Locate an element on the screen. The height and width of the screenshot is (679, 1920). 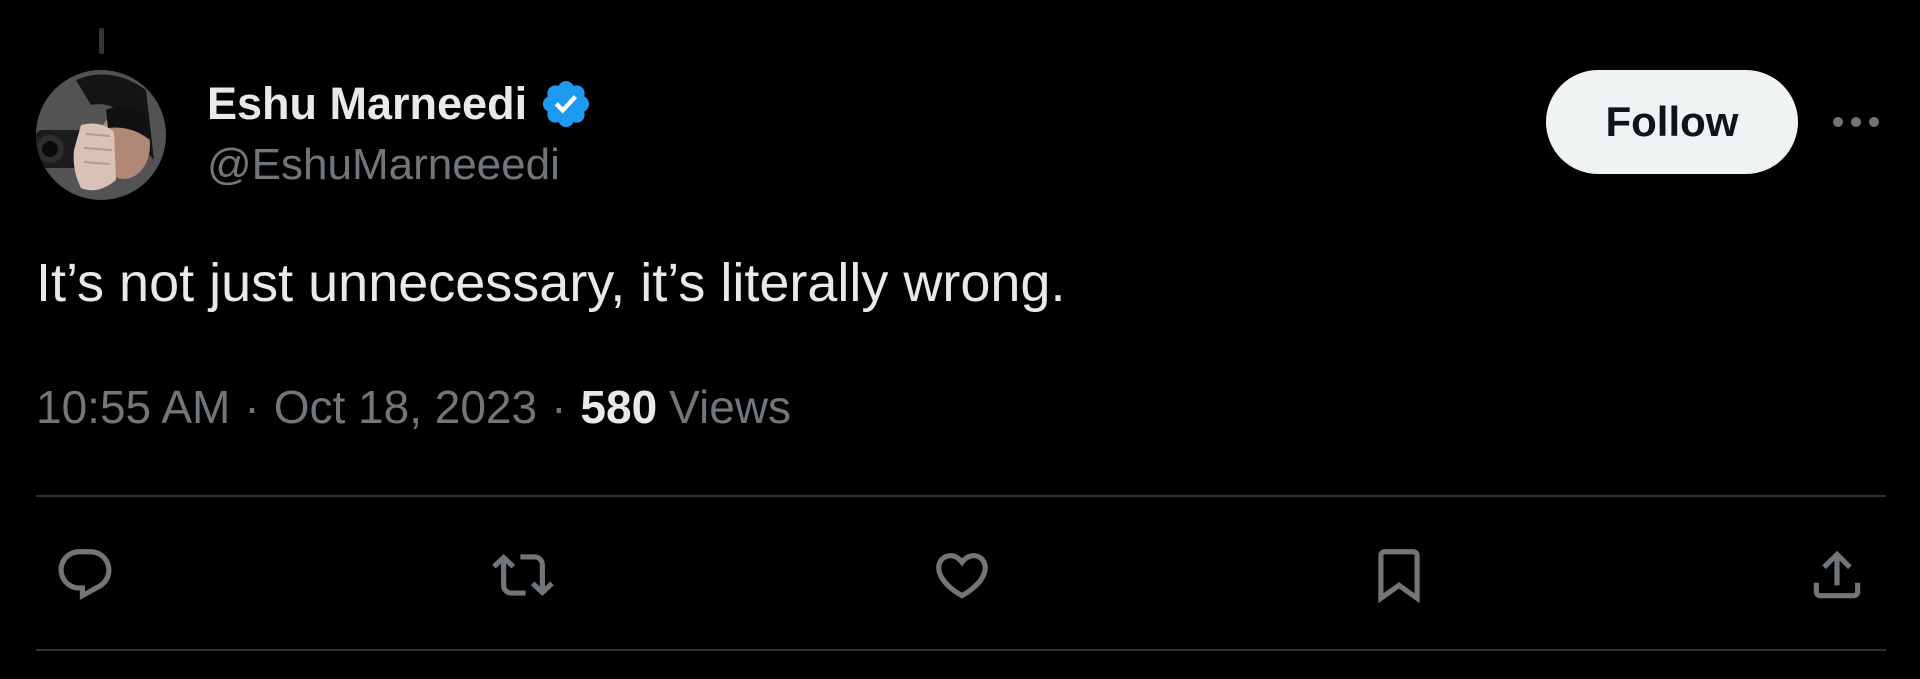
more-dots-icon is located at coordinates (1856, 122).